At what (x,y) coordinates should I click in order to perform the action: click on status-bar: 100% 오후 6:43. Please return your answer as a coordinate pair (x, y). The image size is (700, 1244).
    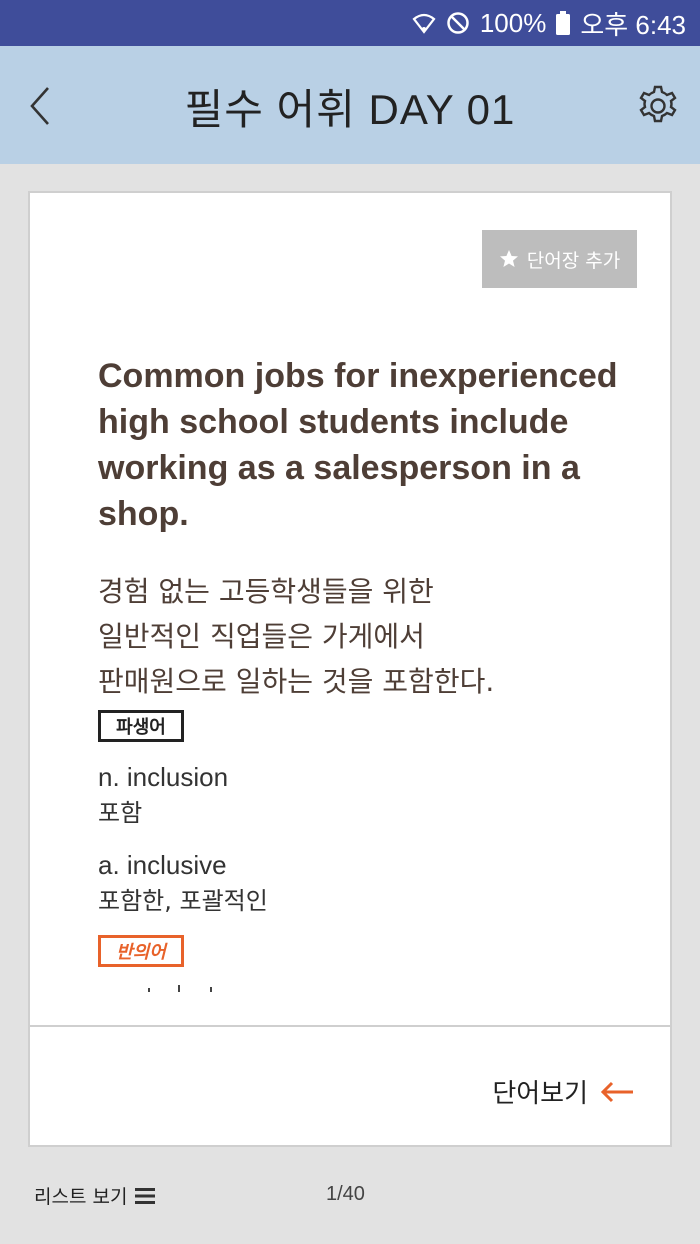
    Looking at the image, I should click on (350, 23).